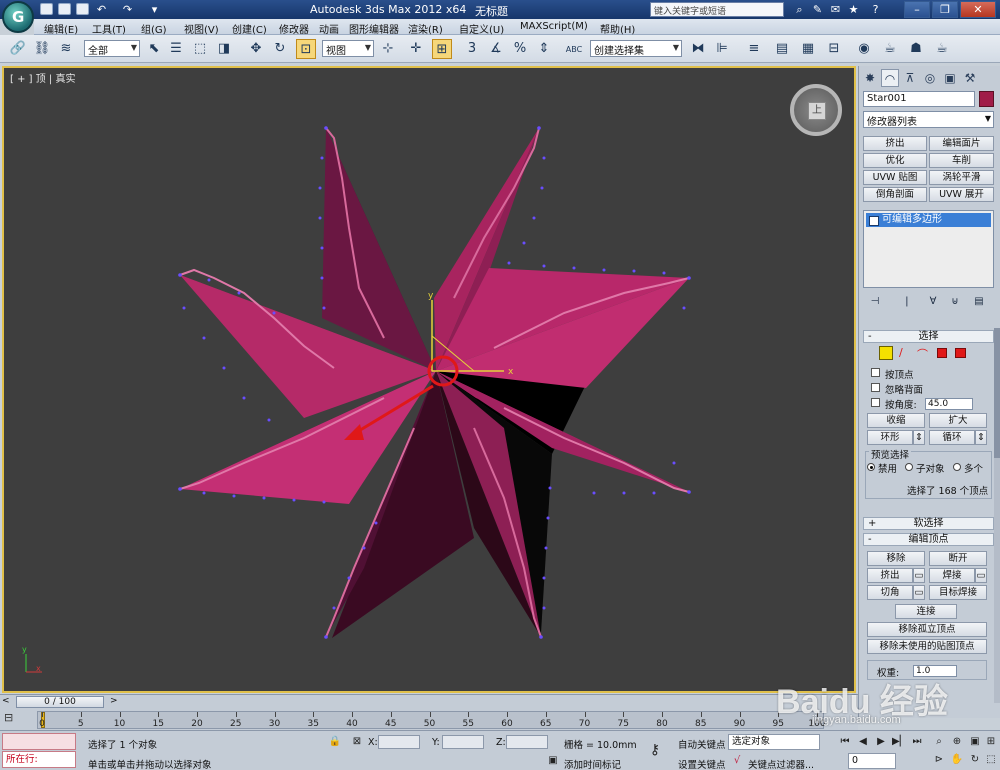  What do you see at coordinates (853, 9) in the screenshot?
I see `favorites-icon: ★` at bounding box center [853, 9].